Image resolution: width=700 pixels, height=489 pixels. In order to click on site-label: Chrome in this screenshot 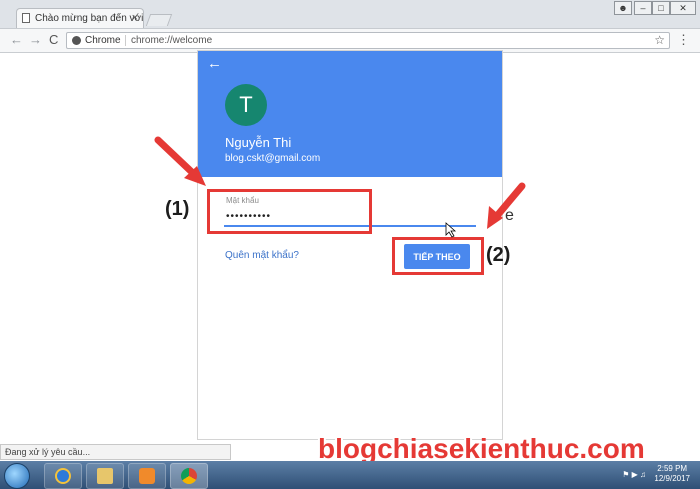, I will do `click(103, 40)`.